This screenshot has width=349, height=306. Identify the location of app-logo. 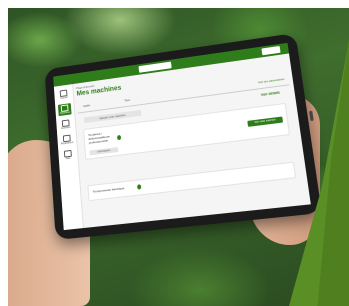
(155, 67).